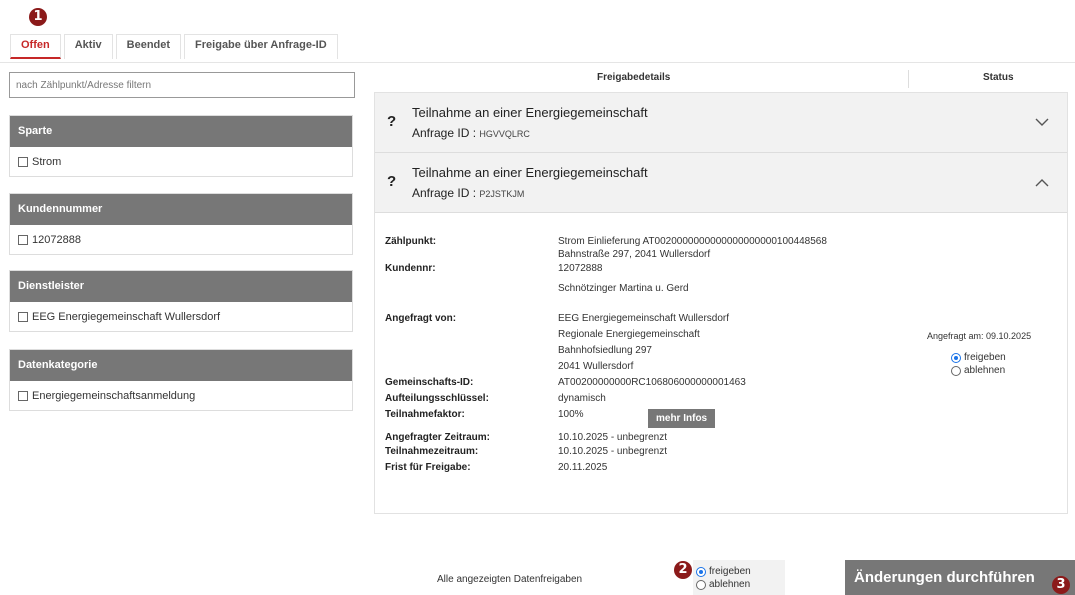 The height and width of the screenshot is (595, 1075). Describe the element at coordinates (429, 382) in the screenshot. I see `gemeinschafts-id-label: Gemeinschafts-ID:` at that location.